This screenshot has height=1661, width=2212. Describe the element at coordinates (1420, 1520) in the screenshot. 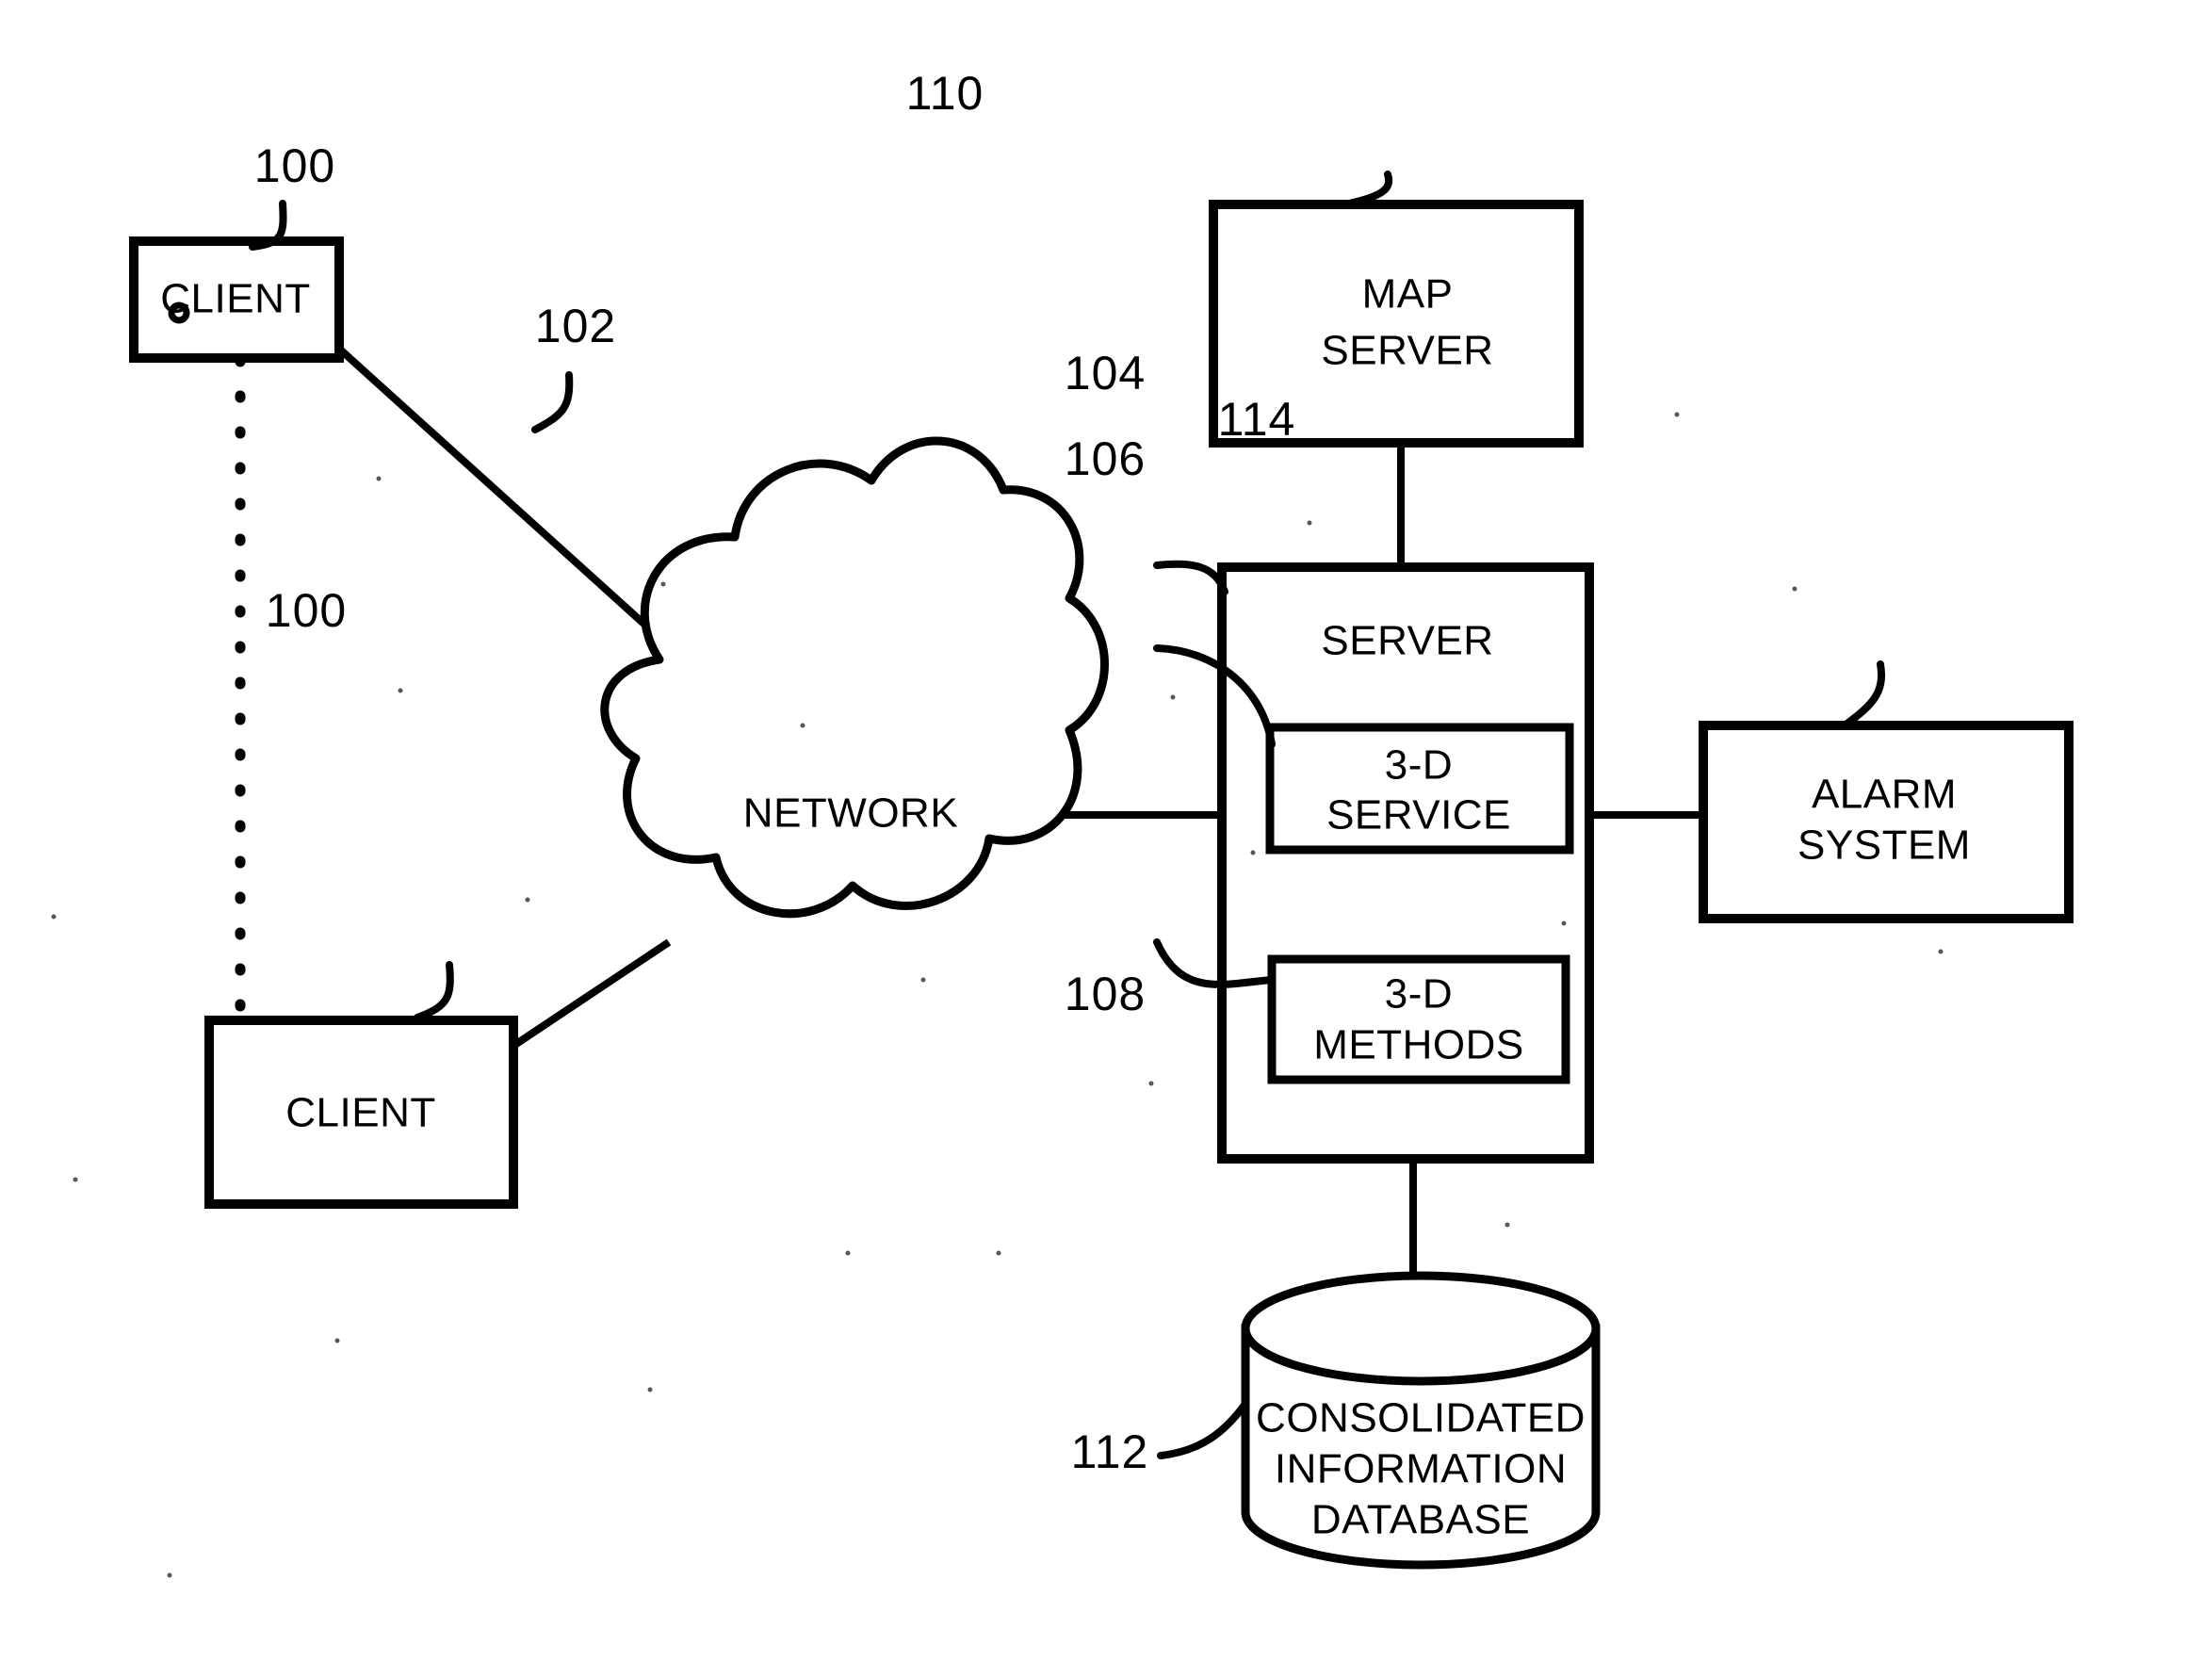

I see `database-label-3: DATABASE` at that location.